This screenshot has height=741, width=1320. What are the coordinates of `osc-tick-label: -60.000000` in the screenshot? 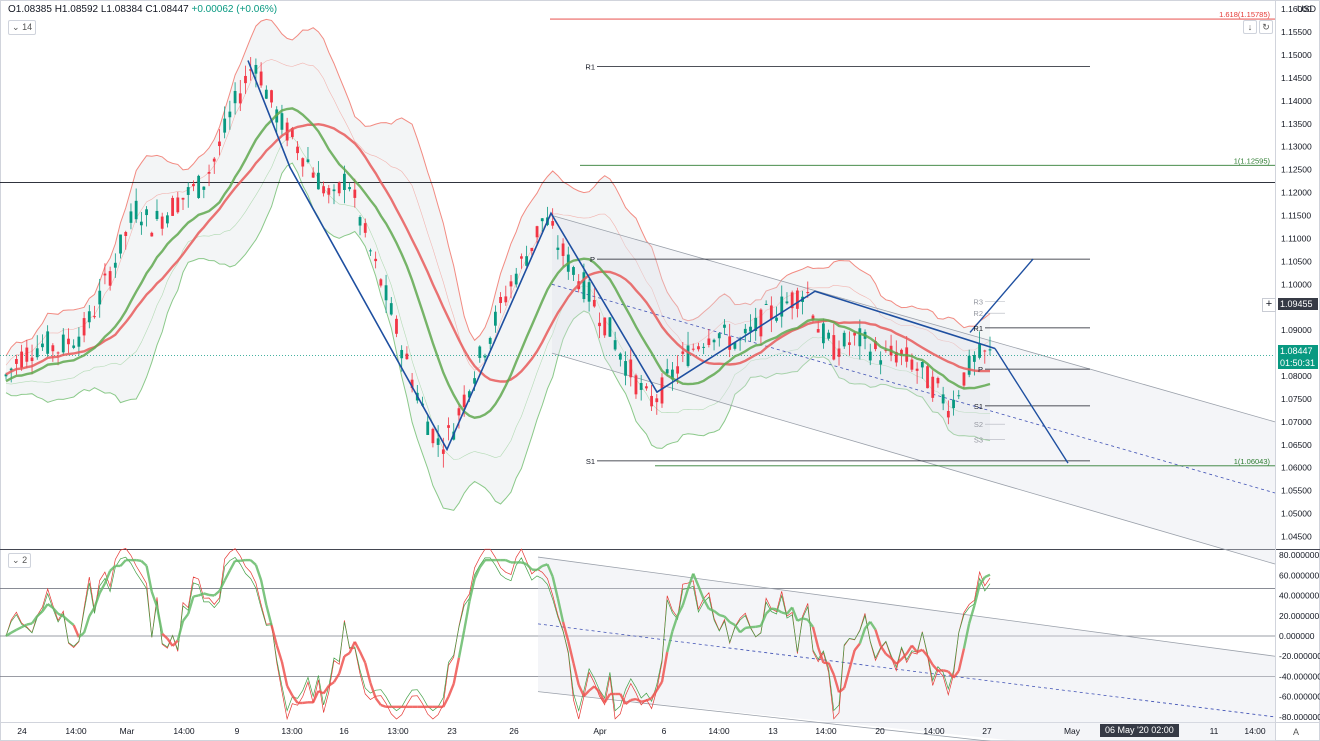 It's located at (1299, 697).